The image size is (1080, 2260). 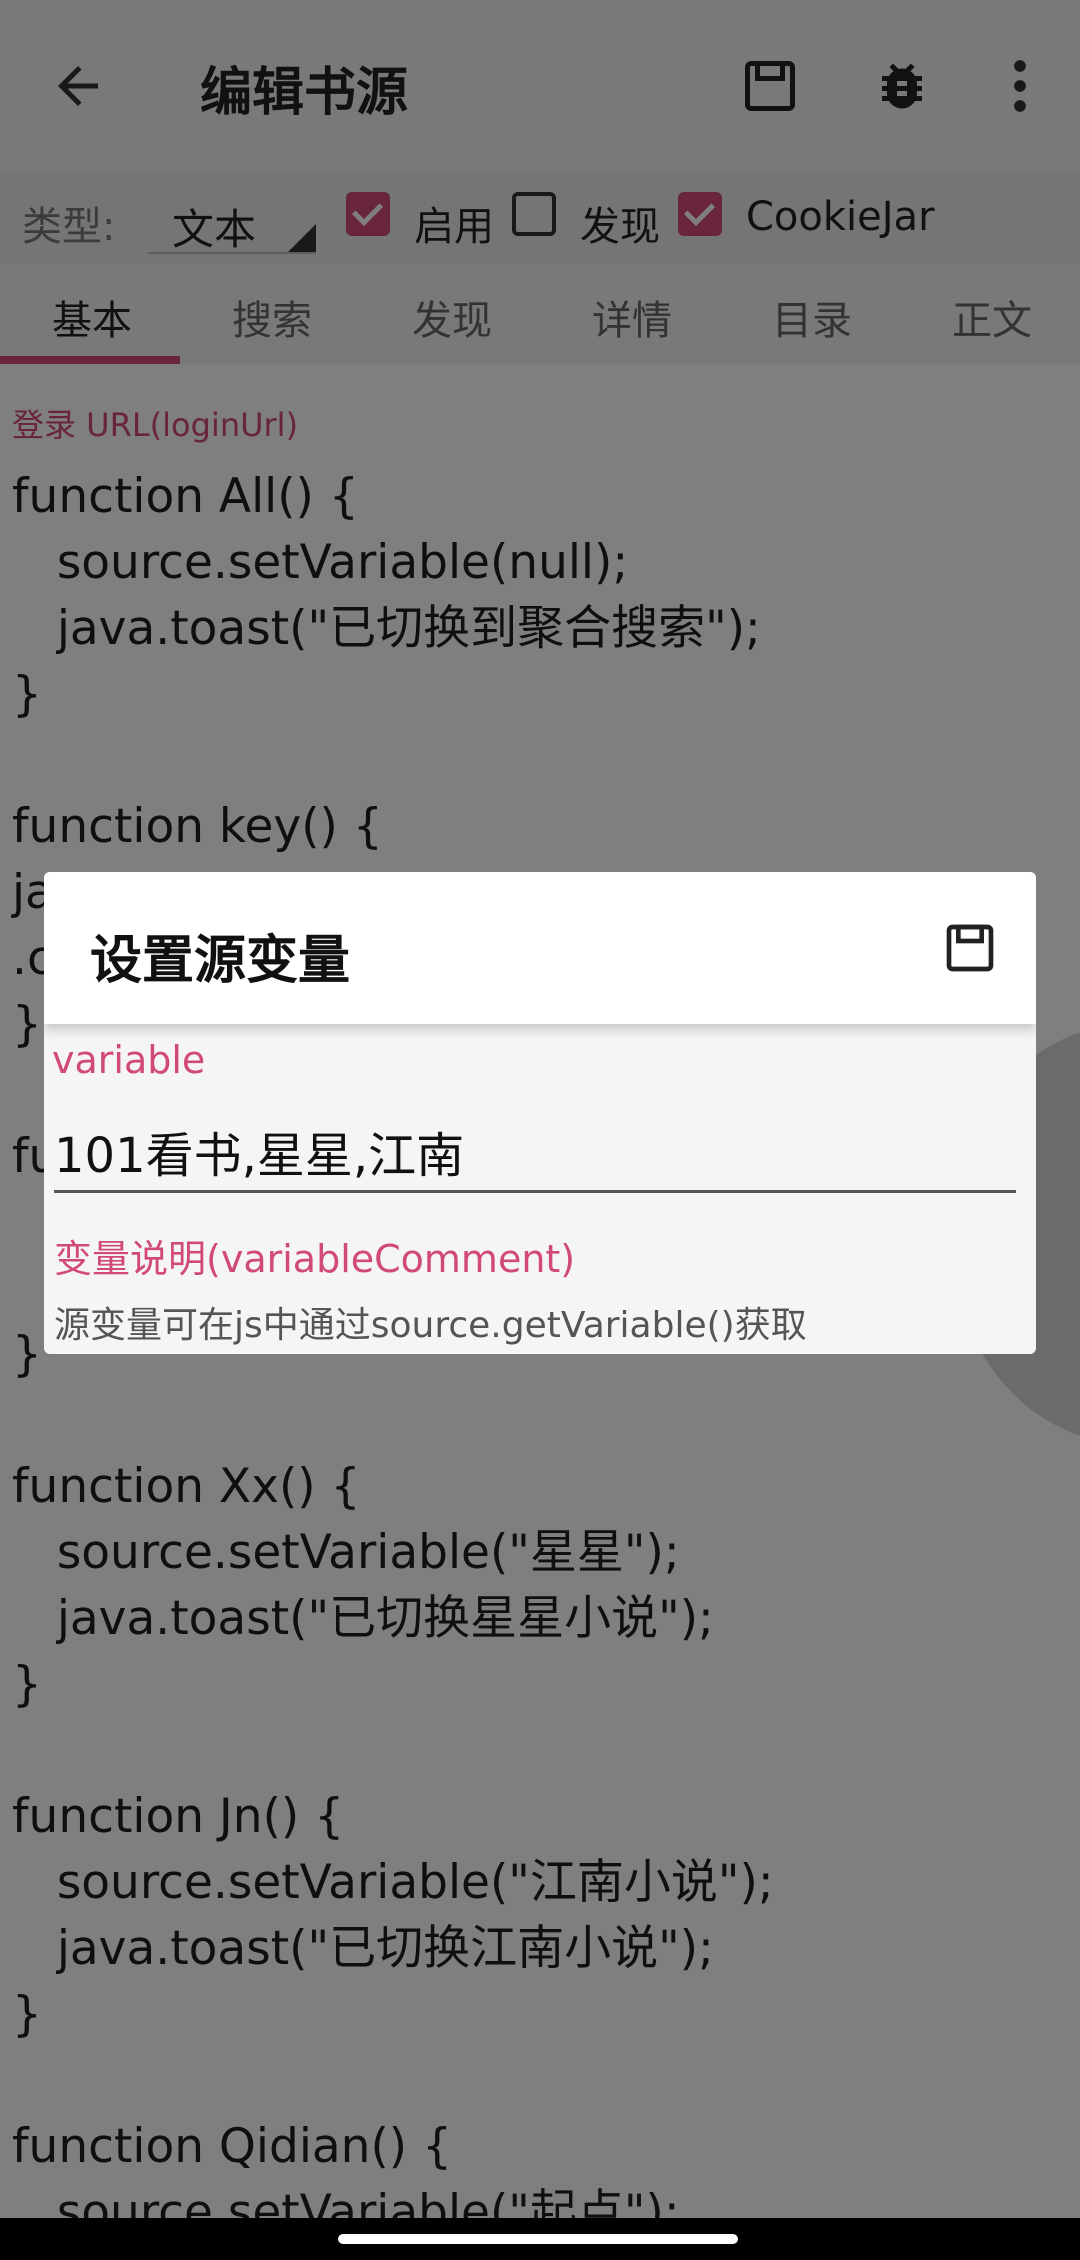 I want to click on variable-label: variable, so click(x=129, y=1060).